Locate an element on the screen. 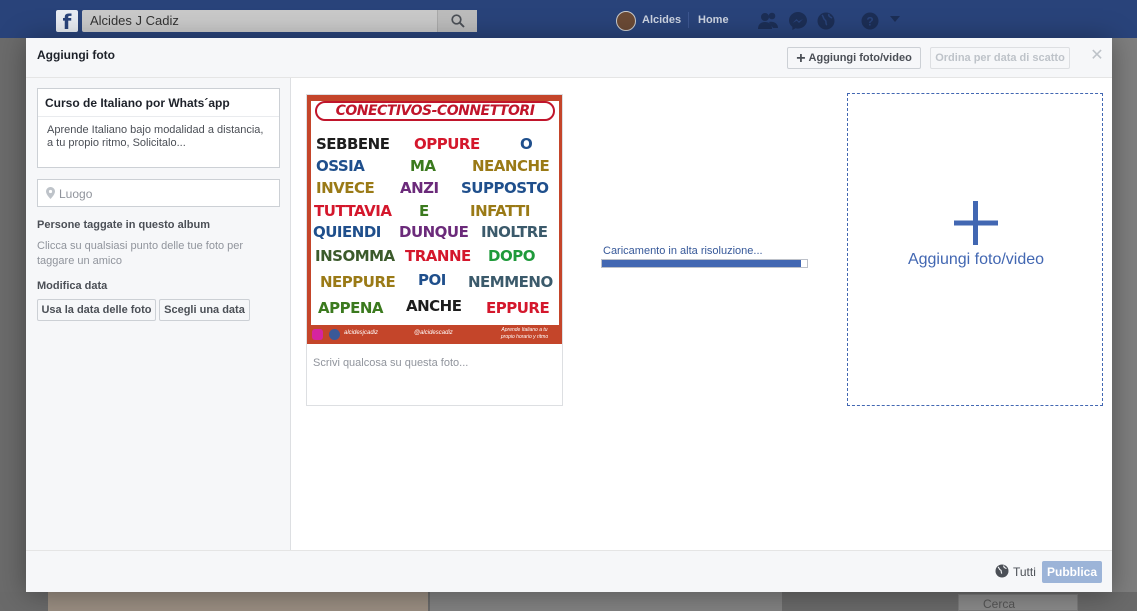 Image resolution: width=1137 pixels, height=611 pixels. search-bar: Alcides J Cadiz is located at coordinates (279, 21).